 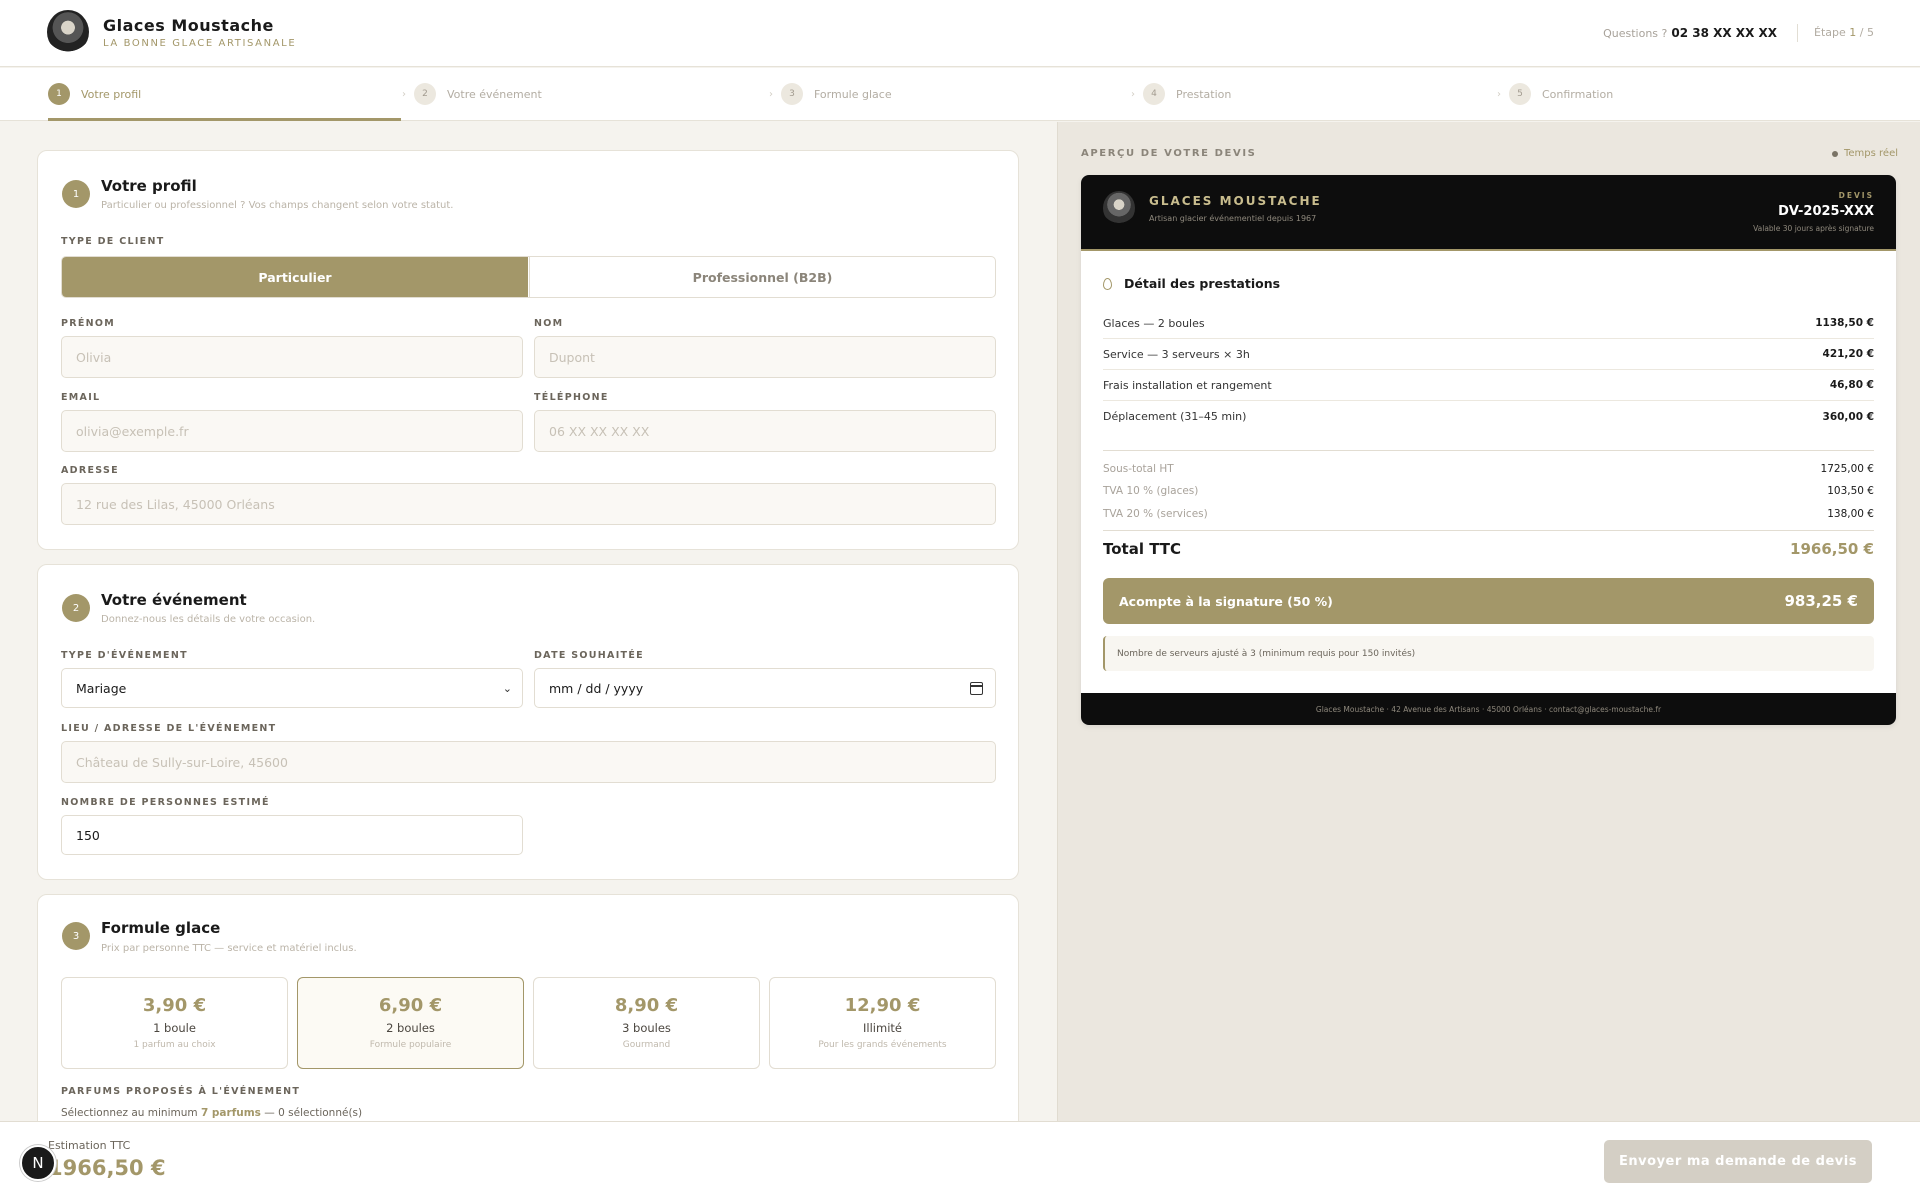 What do you see at coordinates (1866, 32) in the screenshot?
I see `step-counter-total: / 5` at bounding box center [1866, 32].